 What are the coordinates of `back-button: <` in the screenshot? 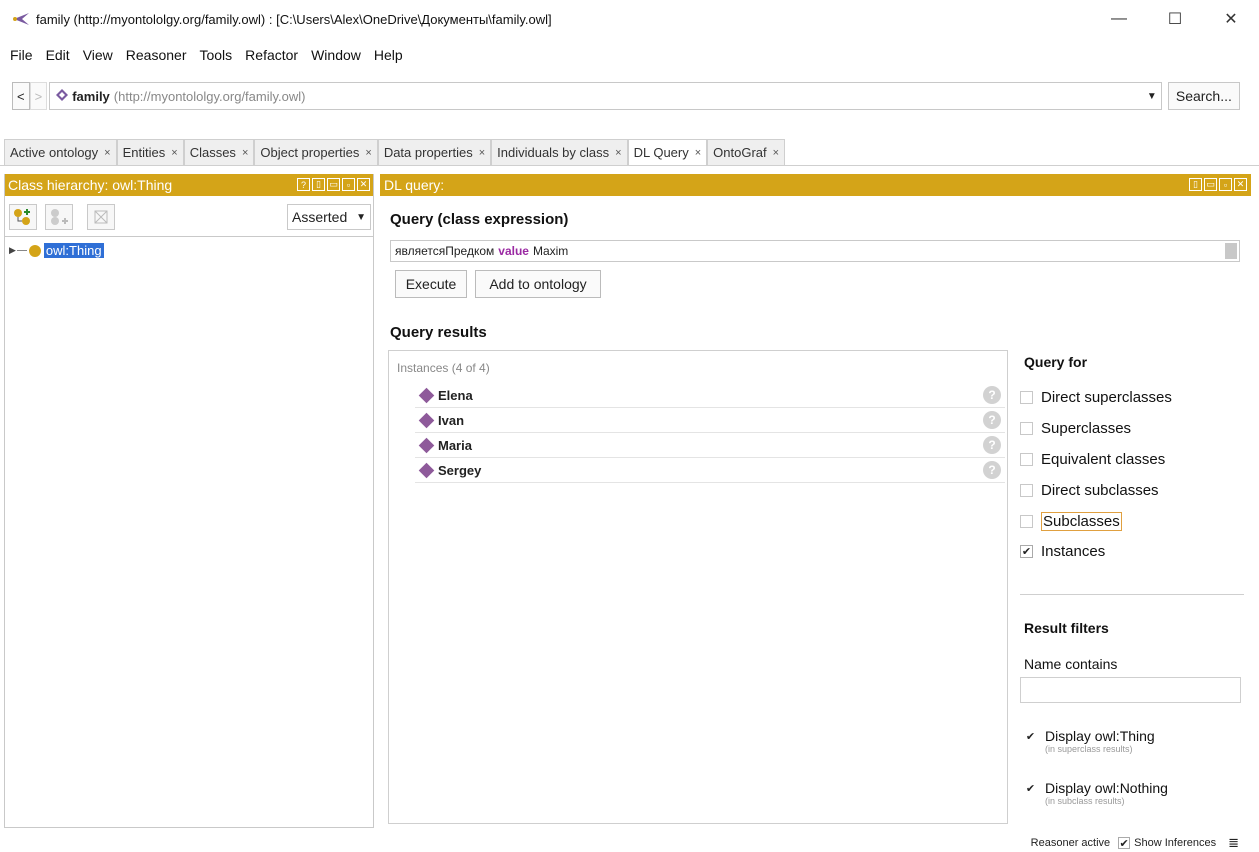 It's located at (21, 96).